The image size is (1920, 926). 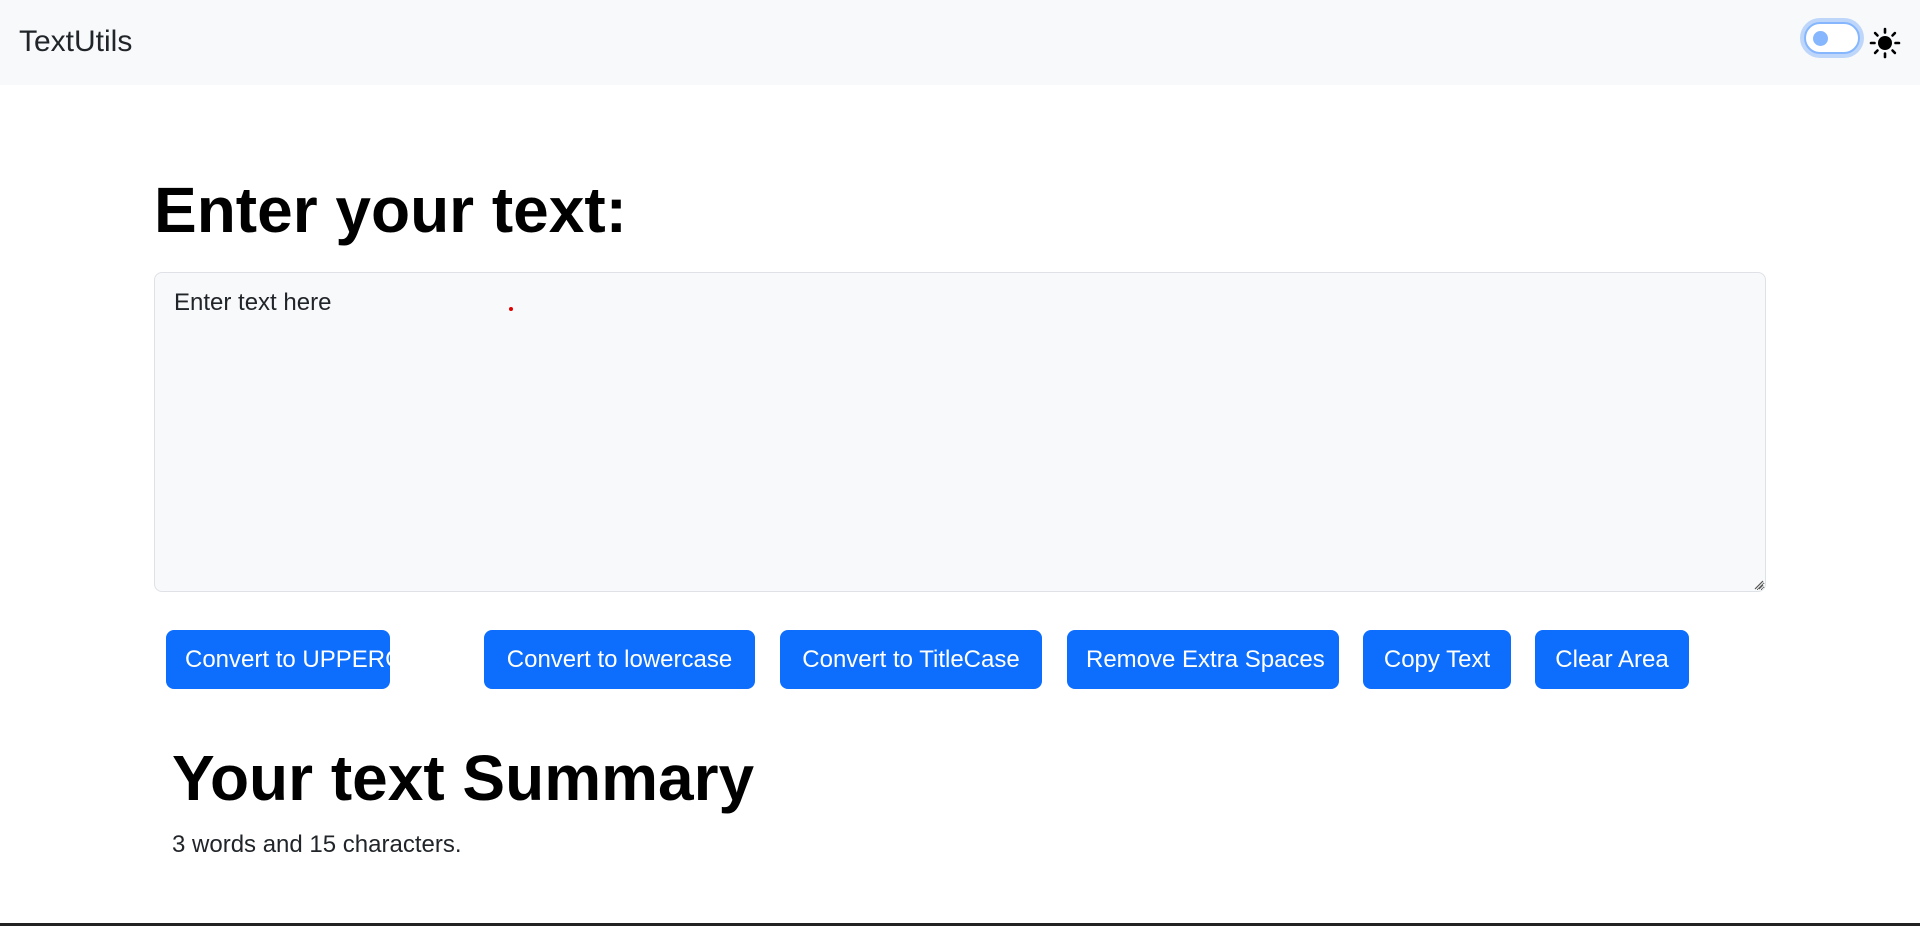 What do you see at coordinates (75, 42) in the screenshot?
I see `navbar-brand: TextUtils` at bounding box center [75, 42].